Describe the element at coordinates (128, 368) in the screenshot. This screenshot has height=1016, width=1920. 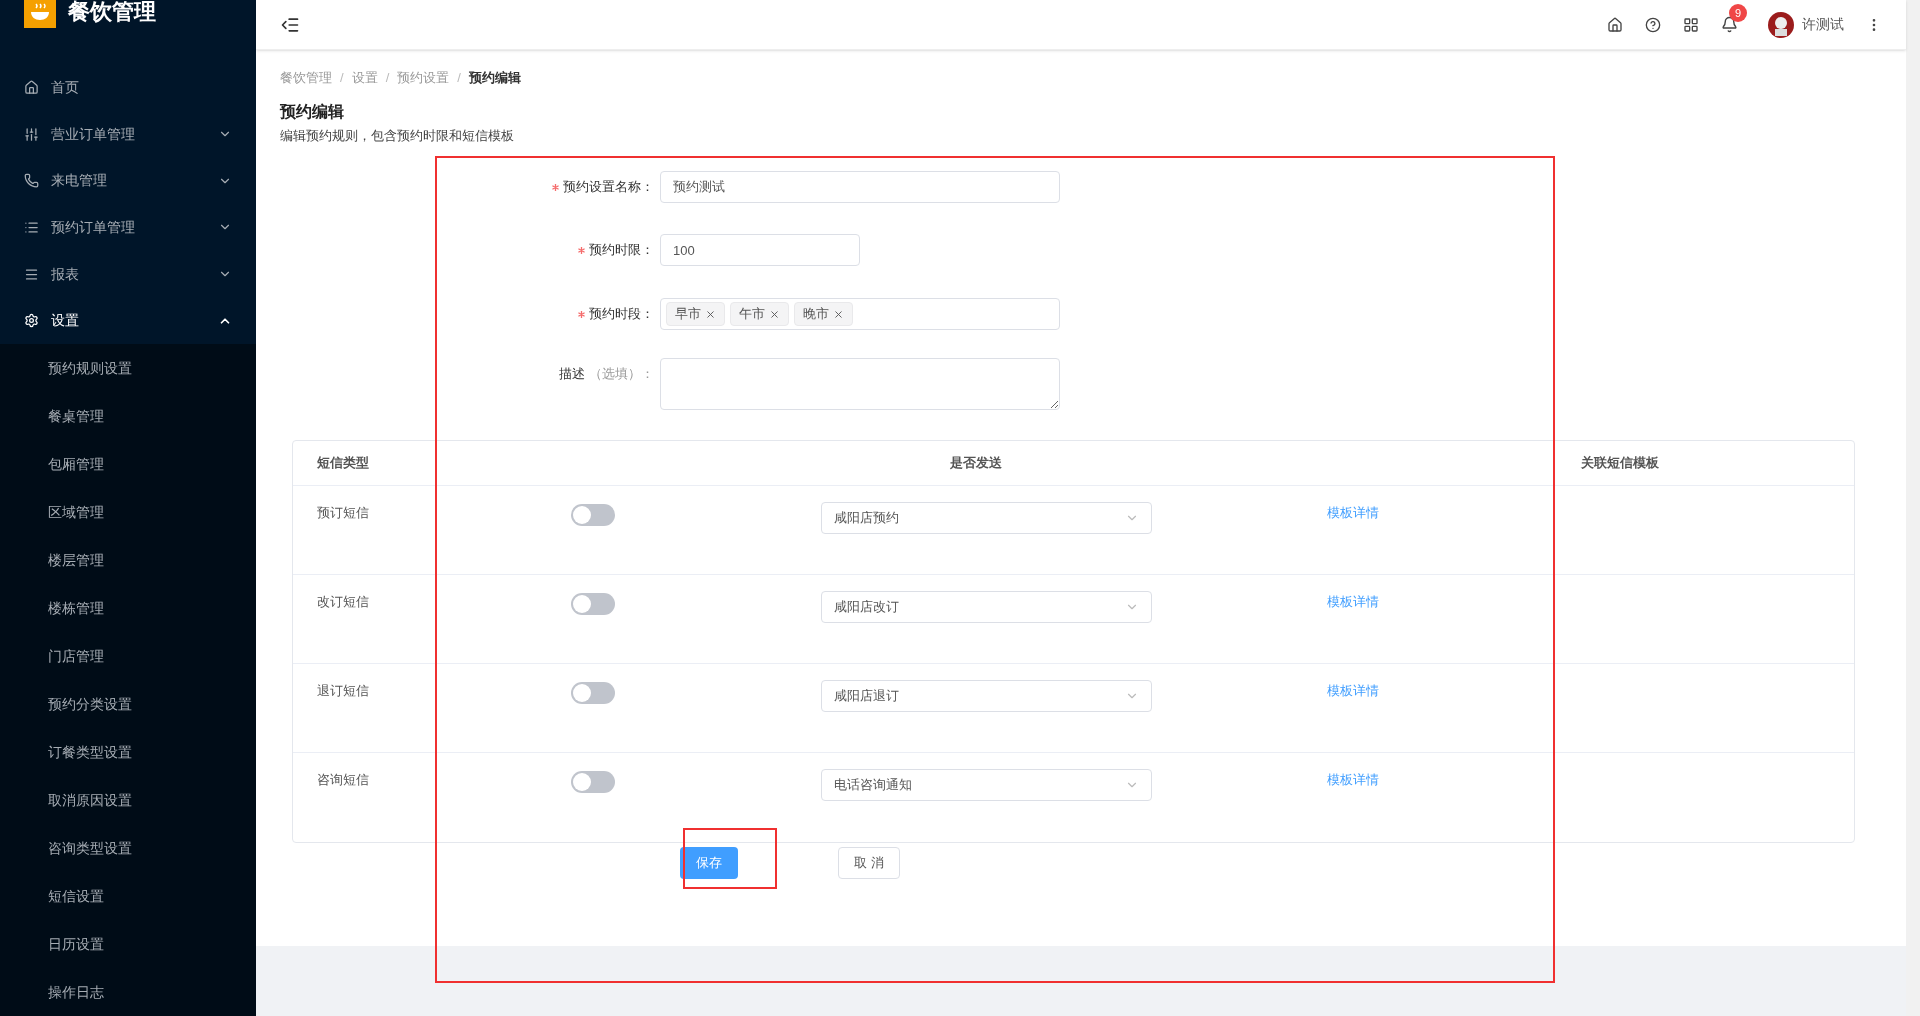
I see `submenu-item: 预约规则设置` at that location.